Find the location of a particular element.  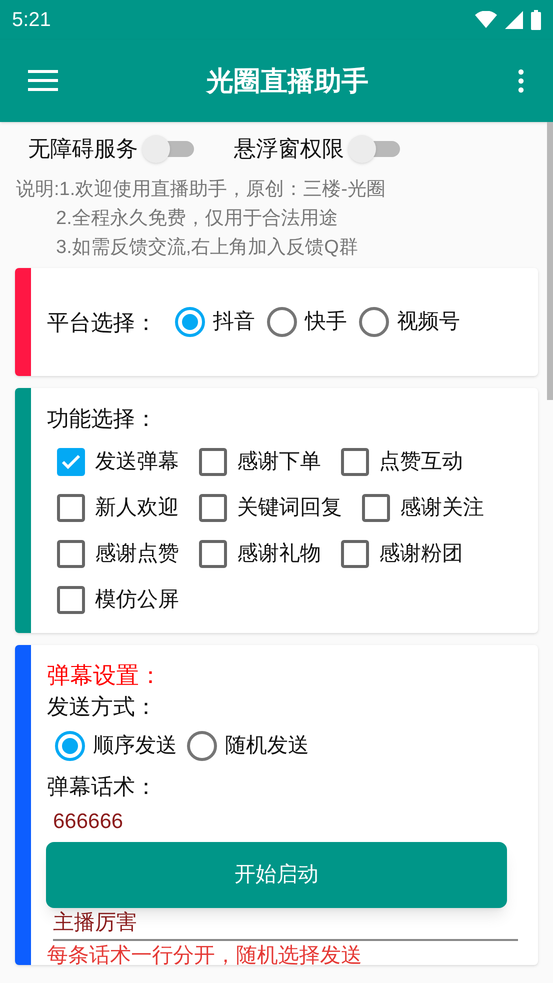

status-time: 5:21 is located at coordinates (31, 20).